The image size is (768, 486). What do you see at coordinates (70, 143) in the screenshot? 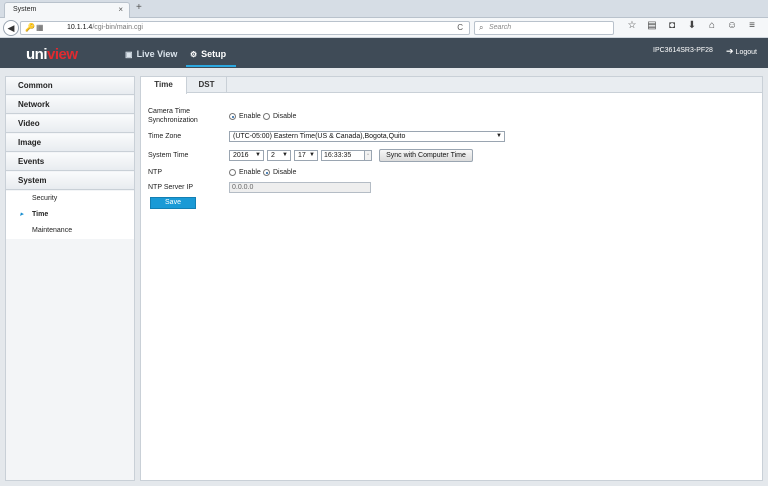
I see `sidebar-item-image: Image` at bounding box center [70, 143].